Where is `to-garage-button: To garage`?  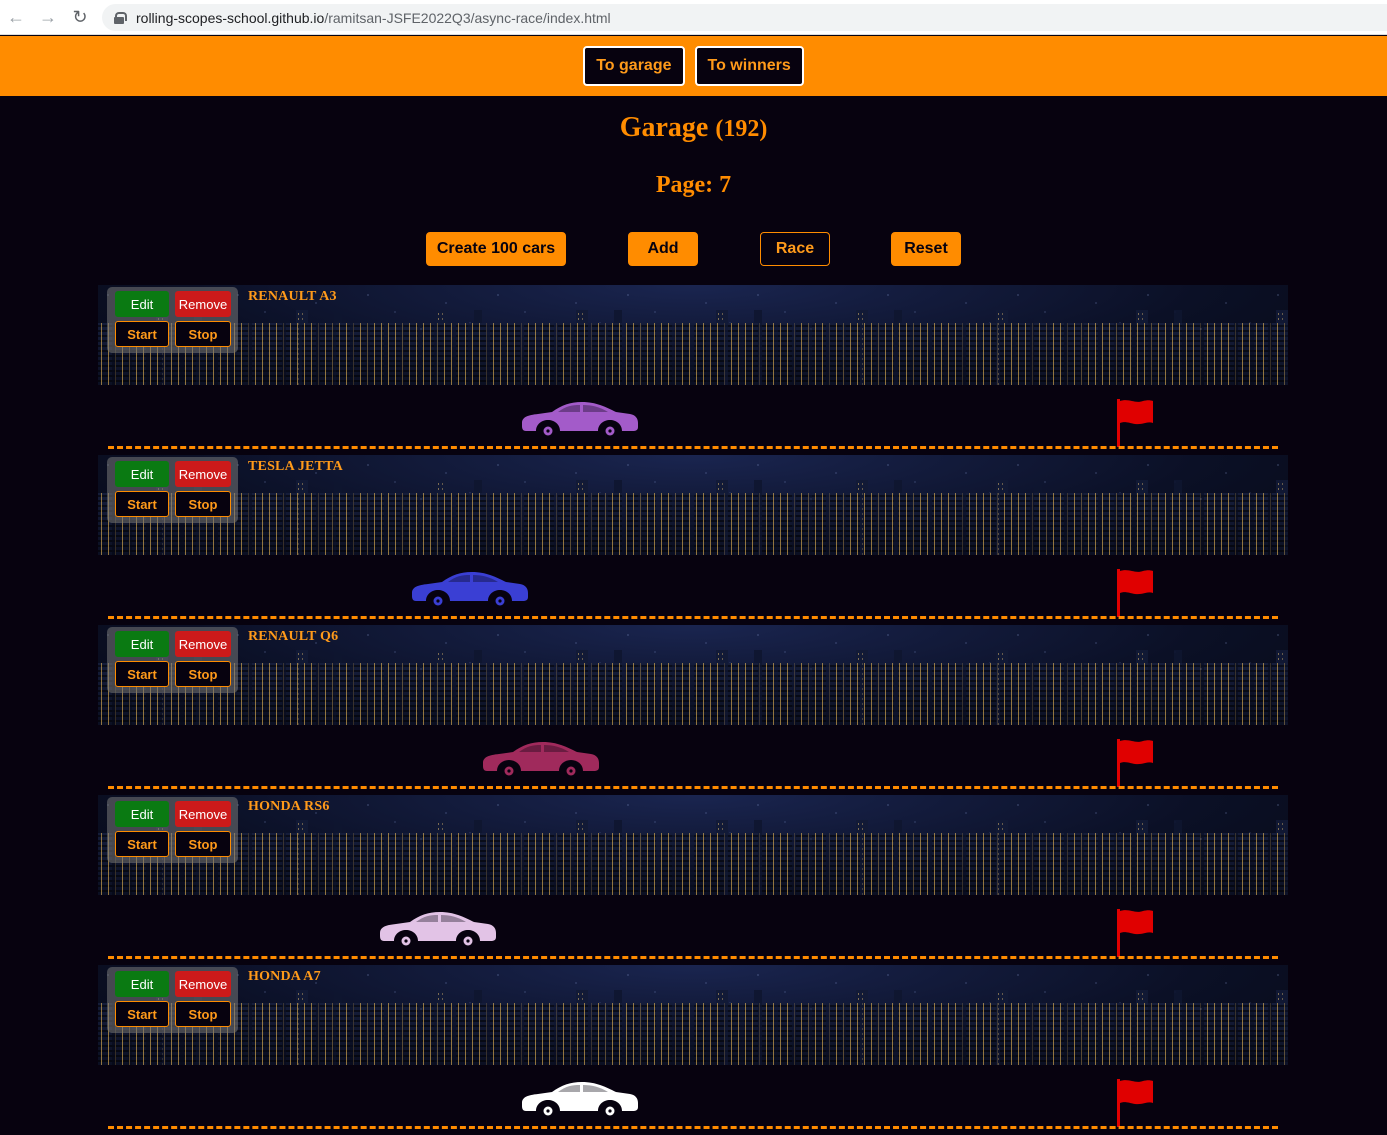 to-garage-button: To garage is located at coordinates (634, 66).